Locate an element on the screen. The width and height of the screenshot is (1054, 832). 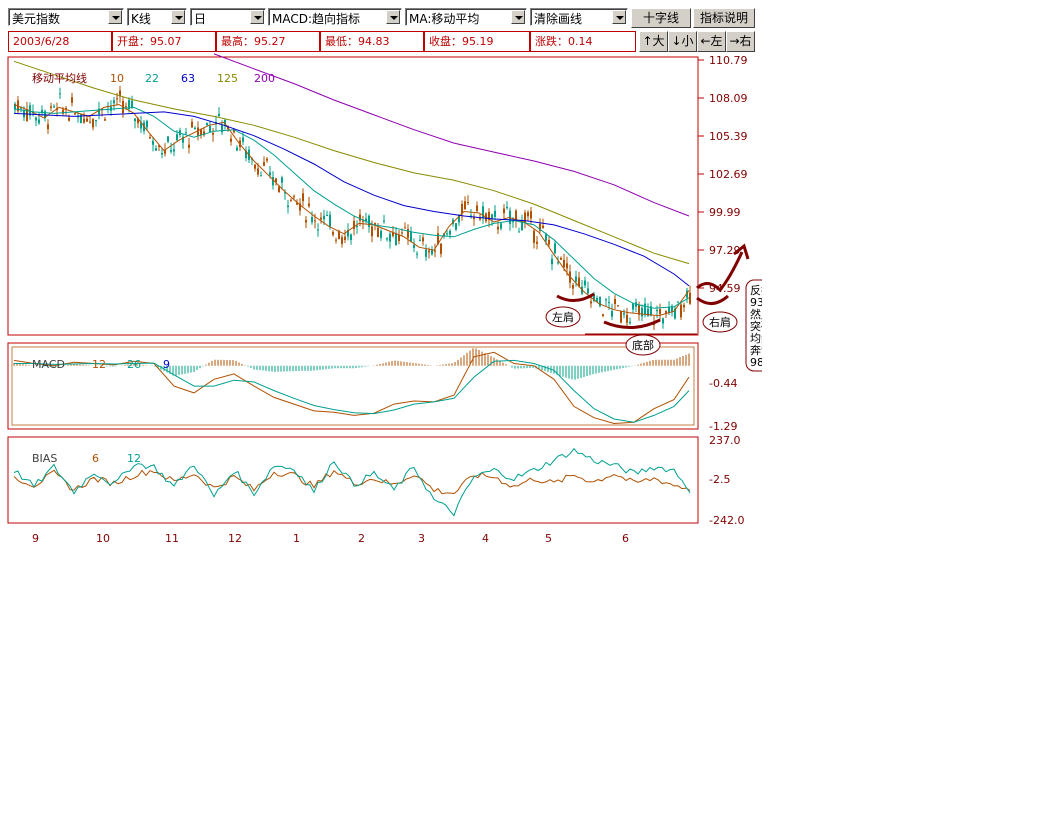
macd-ytick: -0.44 is located at coordinates (723, 383).